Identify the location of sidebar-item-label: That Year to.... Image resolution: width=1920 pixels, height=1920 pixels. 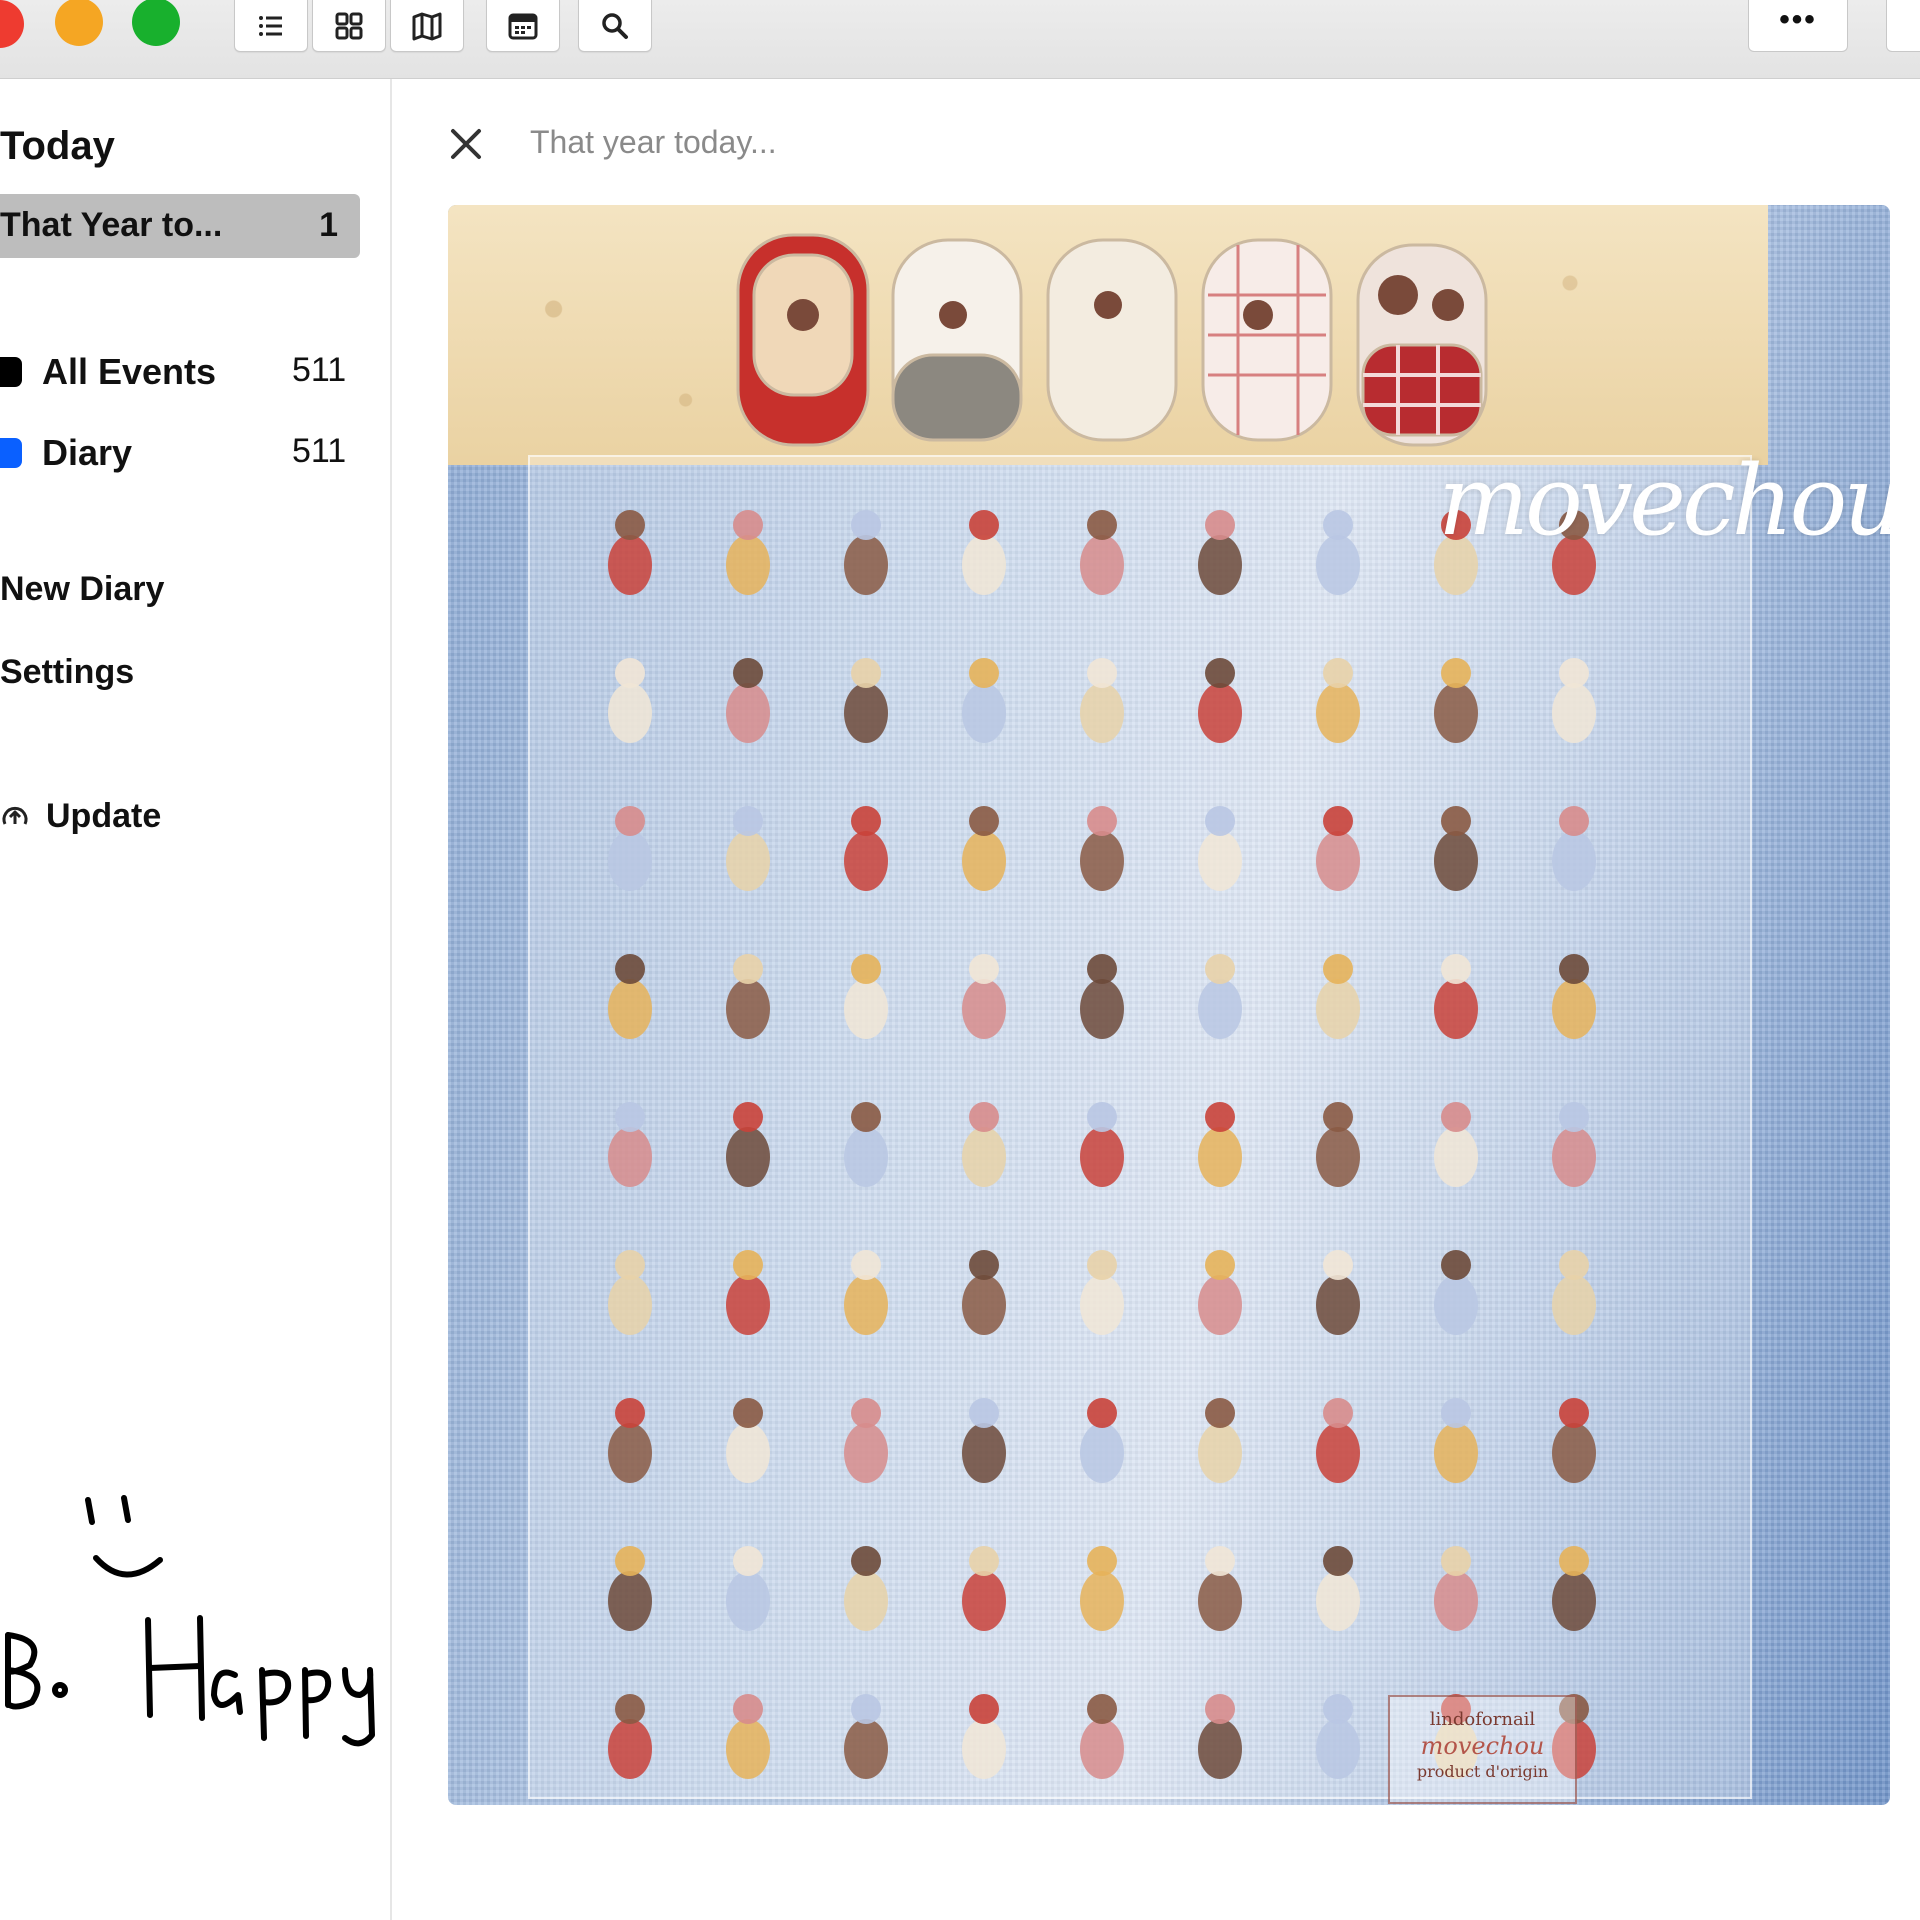
(111, 225).